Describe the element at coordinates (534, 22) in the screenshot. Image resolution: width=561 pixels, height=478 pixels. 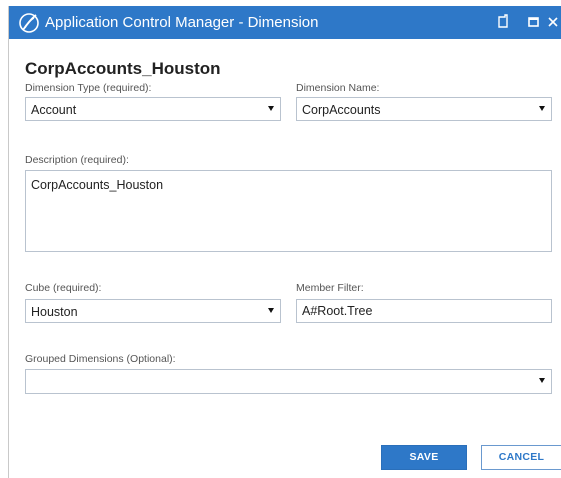
I see `maximize-icon` at that location.